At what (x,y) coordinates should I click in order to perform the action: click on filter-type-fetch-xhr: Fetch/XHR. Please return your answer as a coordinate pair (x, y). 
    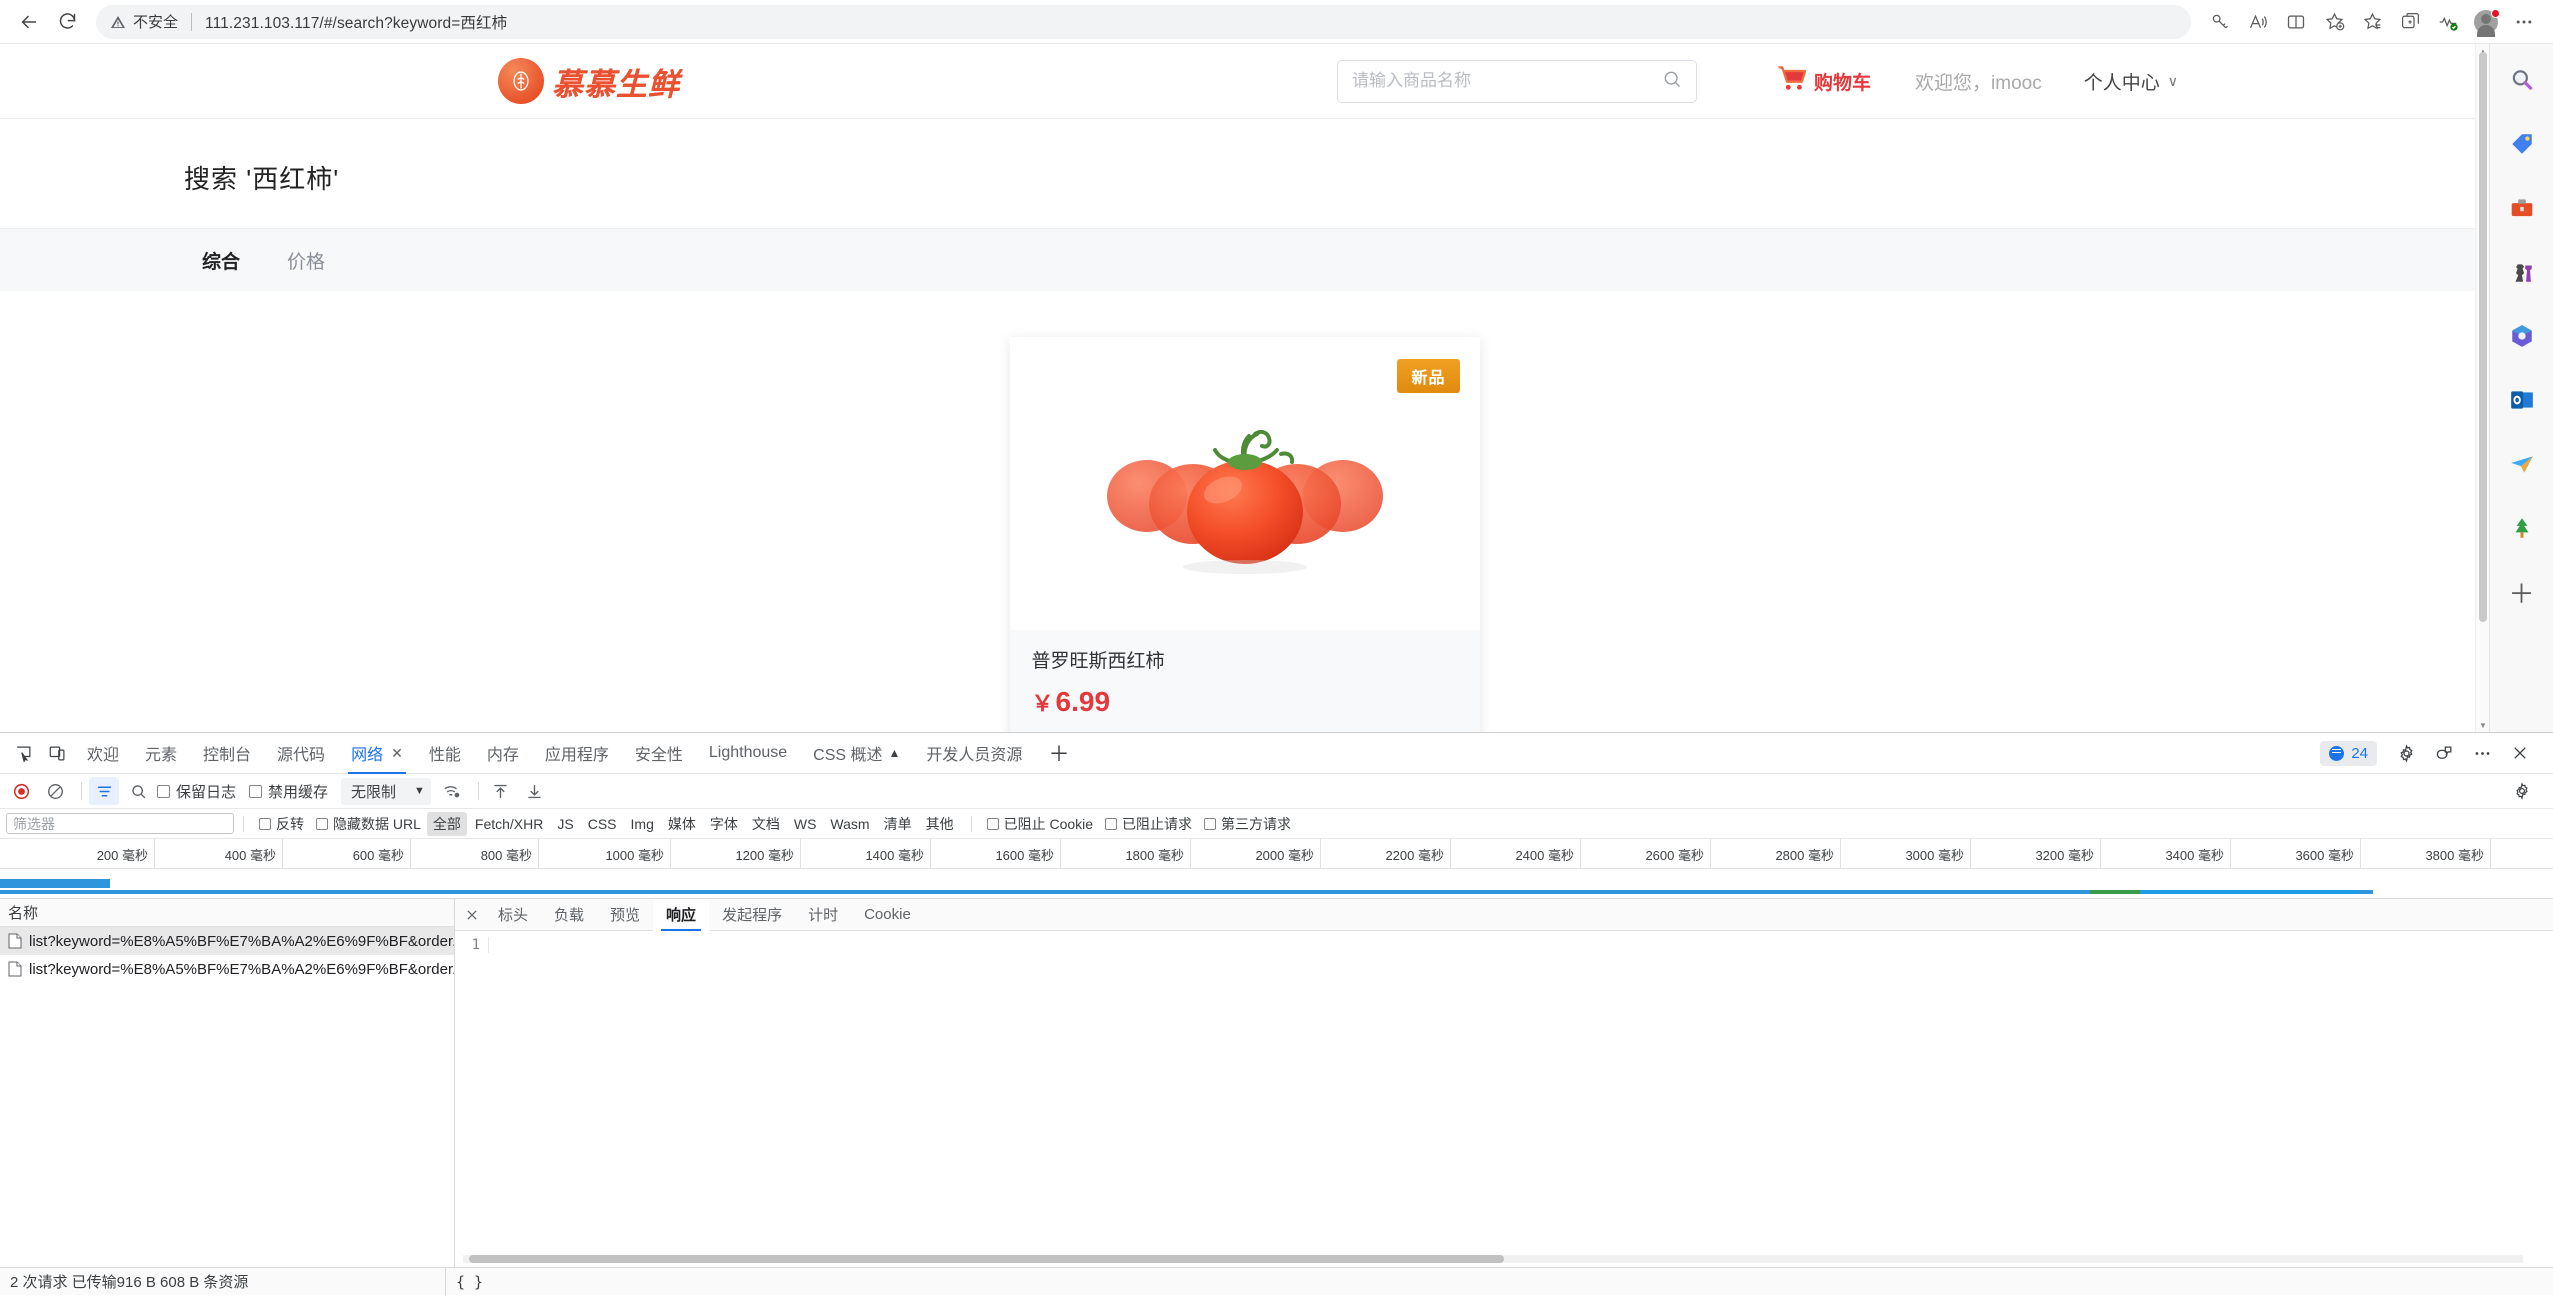
    Looking at the image, I should click on (509, 824).